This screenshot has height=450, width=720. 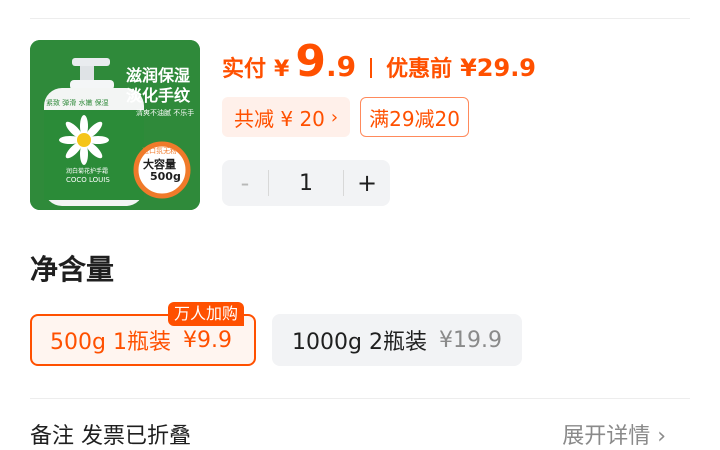 What do you see at coordinates (245, 183) in the screenshot?
I see `decrease-quantity-button: -` at bounding box center [245, 183].